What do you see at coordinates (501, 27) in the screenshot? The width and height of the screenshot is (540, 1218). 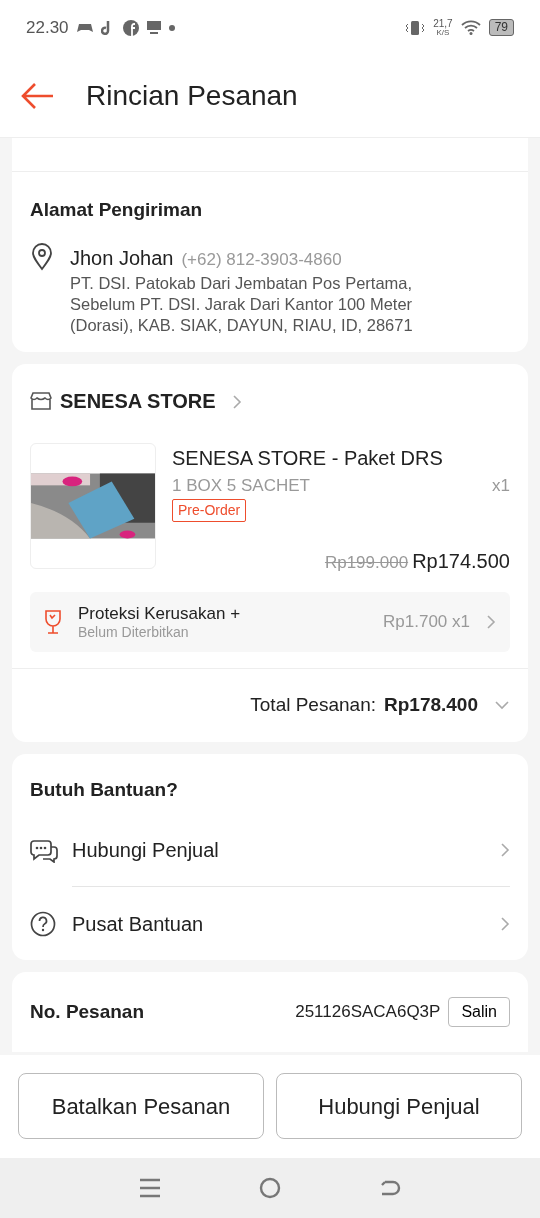 I see `battery-indicator: 79` at bounding box center [501, 27].